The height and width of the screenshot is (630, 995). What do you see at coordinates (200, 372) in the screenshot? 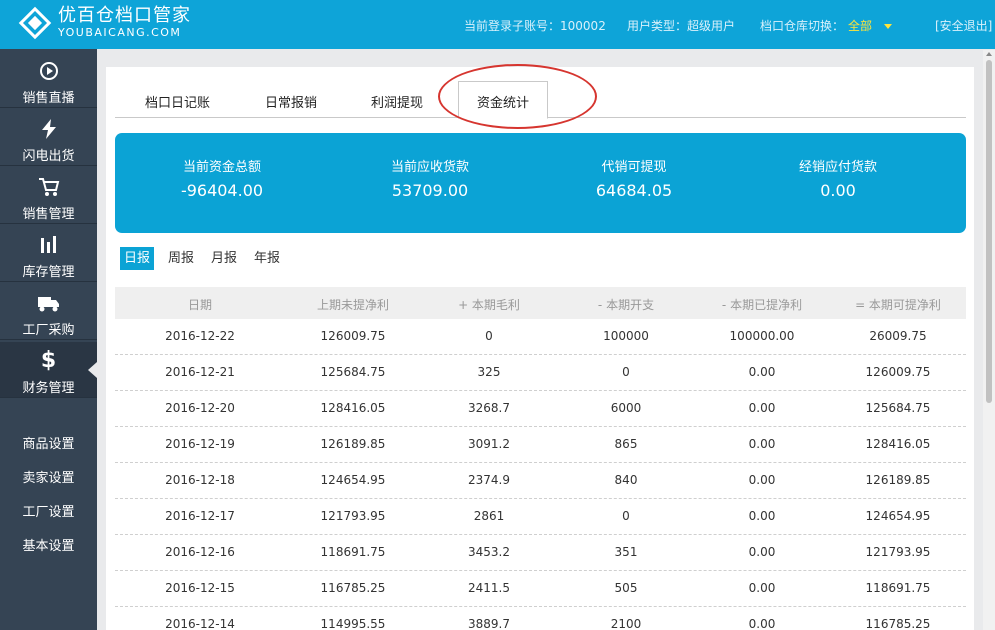
I see `table-cell: 2016-12-21` at bounding box center [200, 372].